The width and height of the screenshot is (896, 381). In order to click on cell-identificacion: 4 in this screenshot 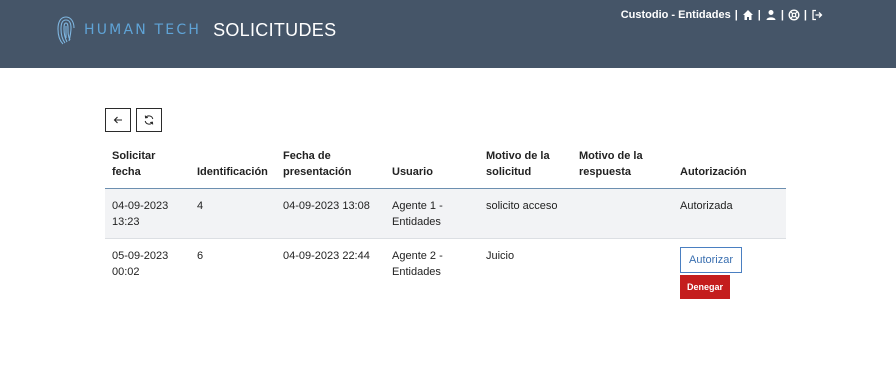, I will do `click(233, 213)`.